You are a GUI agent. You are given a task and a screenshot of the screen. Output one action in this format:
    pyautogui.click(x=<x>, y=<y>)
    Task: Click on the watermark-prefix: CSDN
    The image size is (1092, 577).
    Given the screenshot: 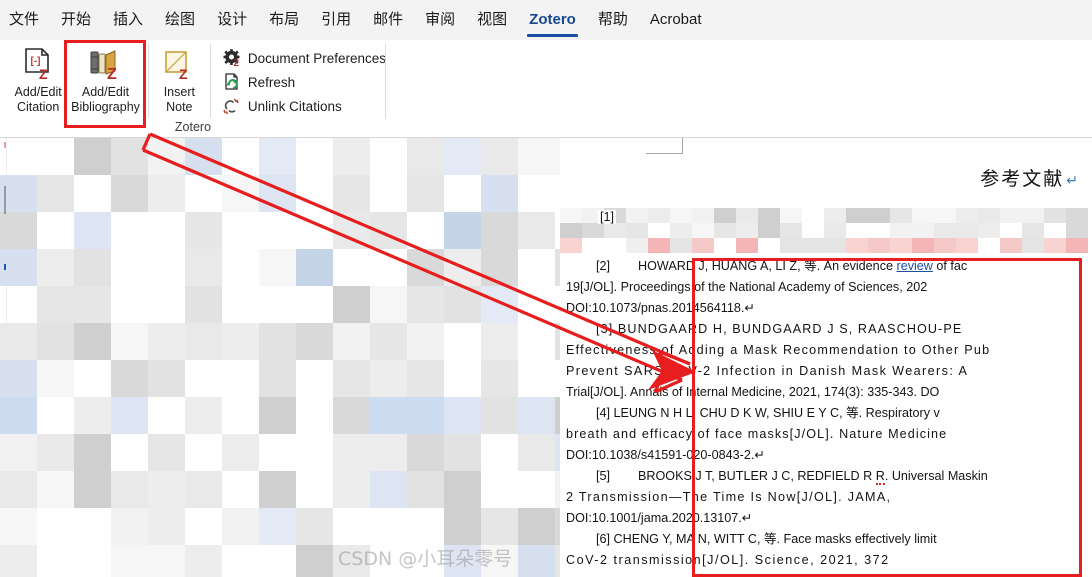 What is the action you would take?
    pyautogui.click(x=365, y=559)
    